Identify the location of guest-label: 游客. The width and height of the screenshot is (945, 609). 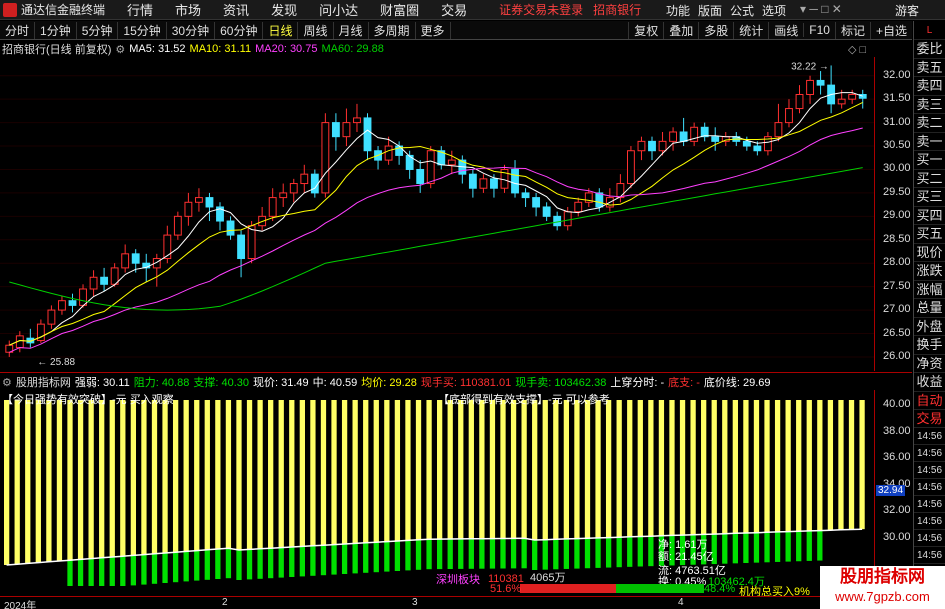
(907, 10).